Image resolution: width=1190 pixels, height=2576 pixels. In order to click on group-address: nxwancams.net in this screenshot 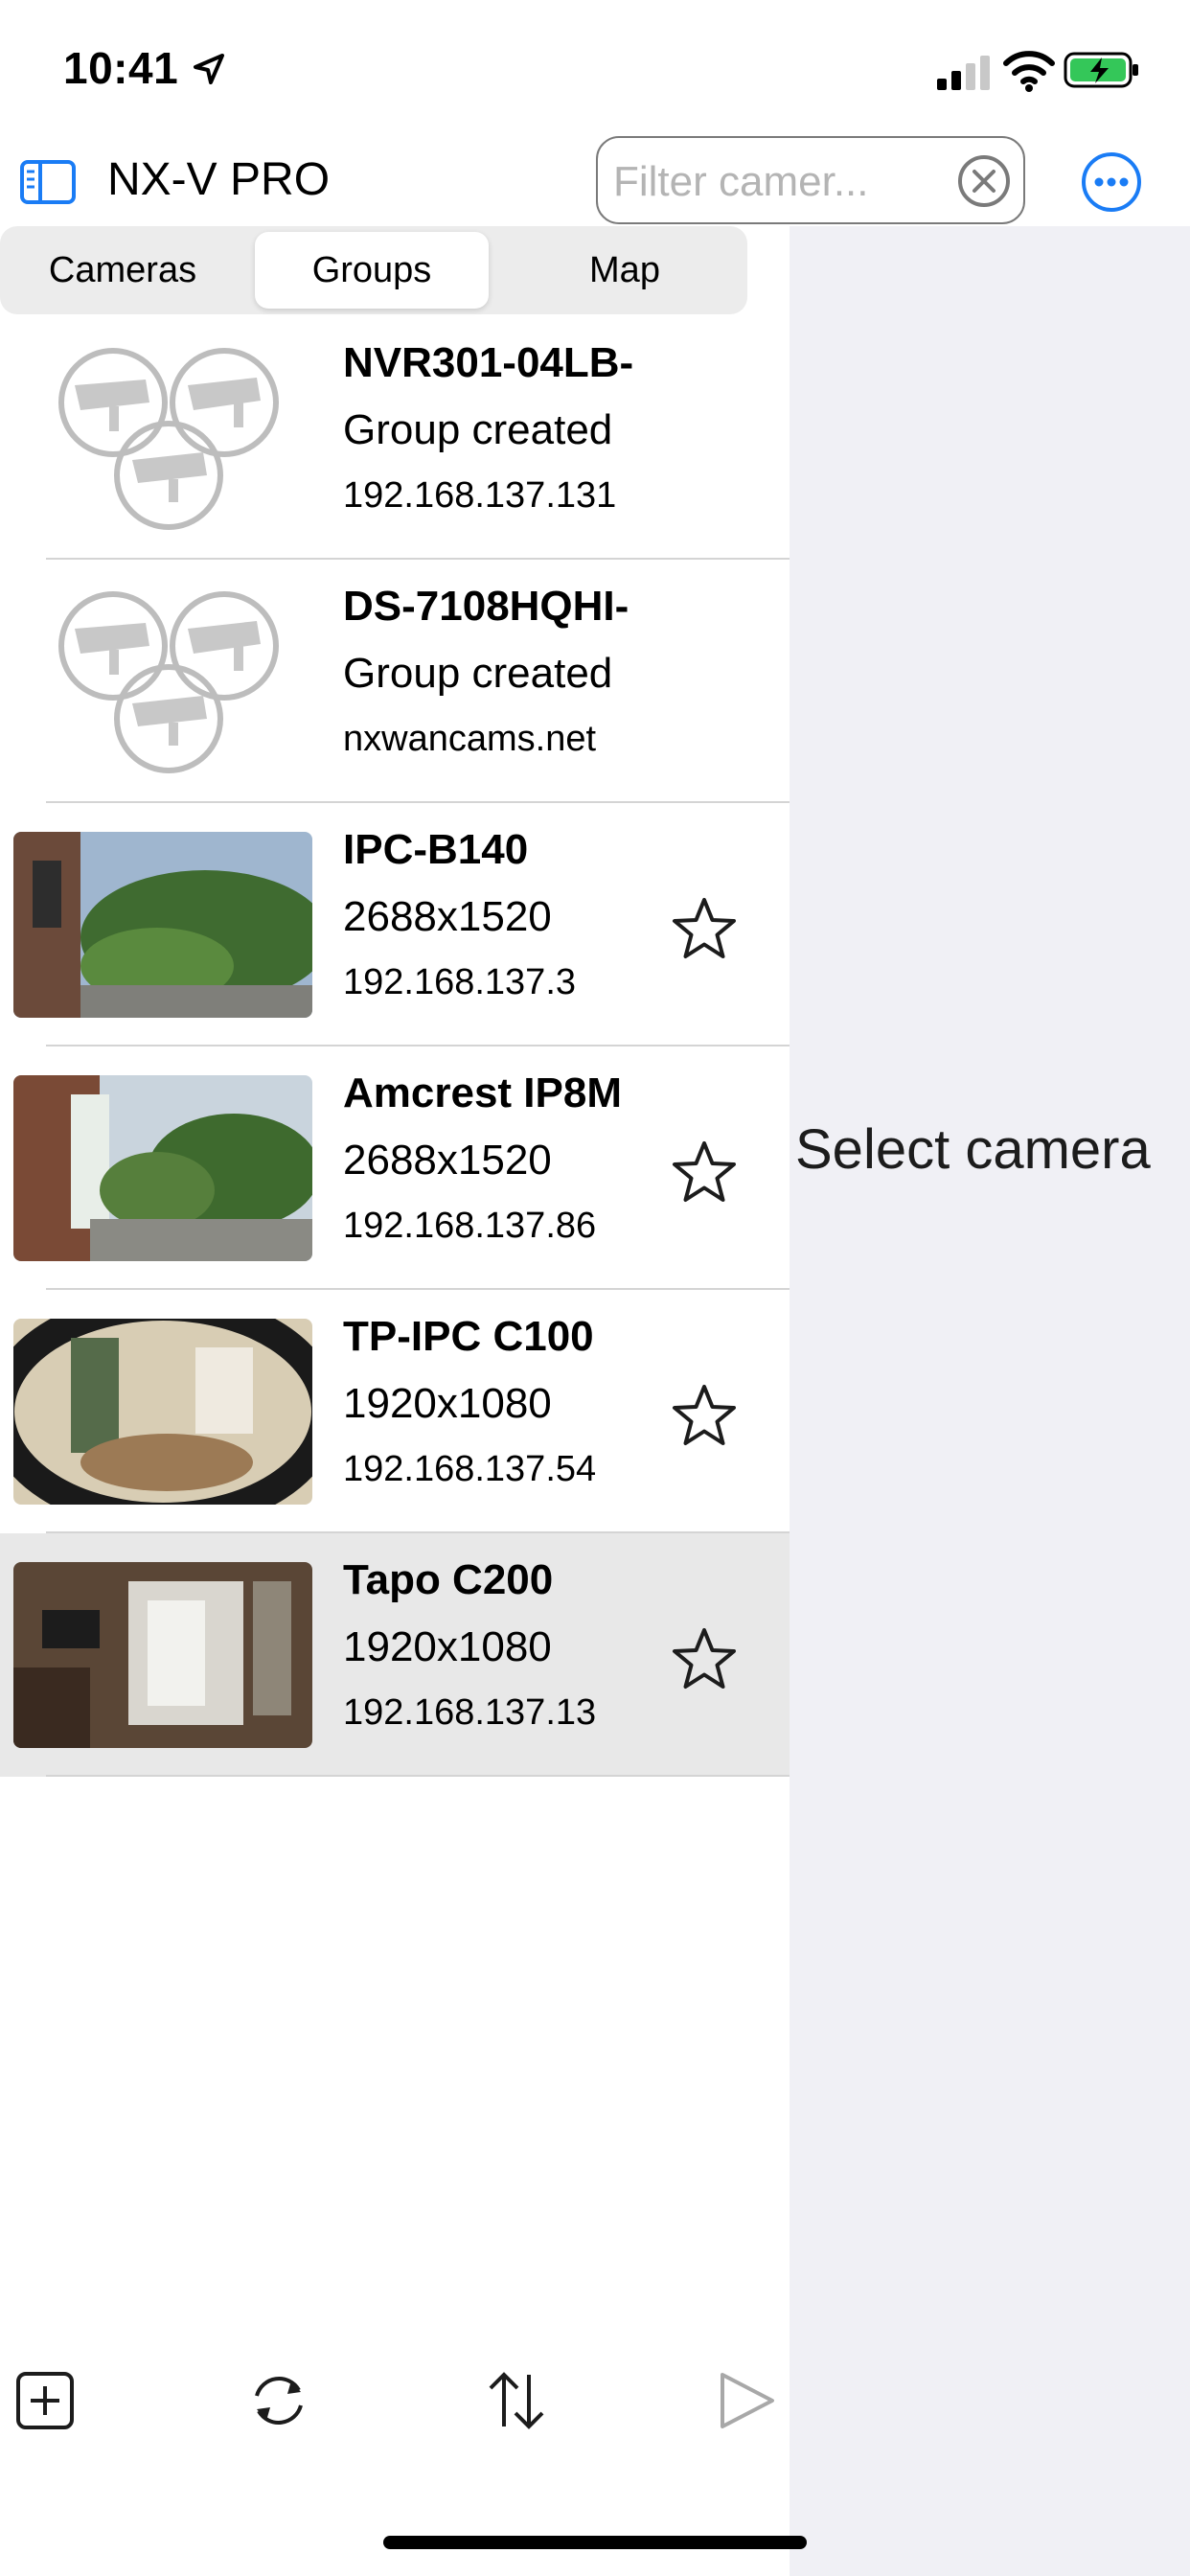, I will do `click(470, 739)`.